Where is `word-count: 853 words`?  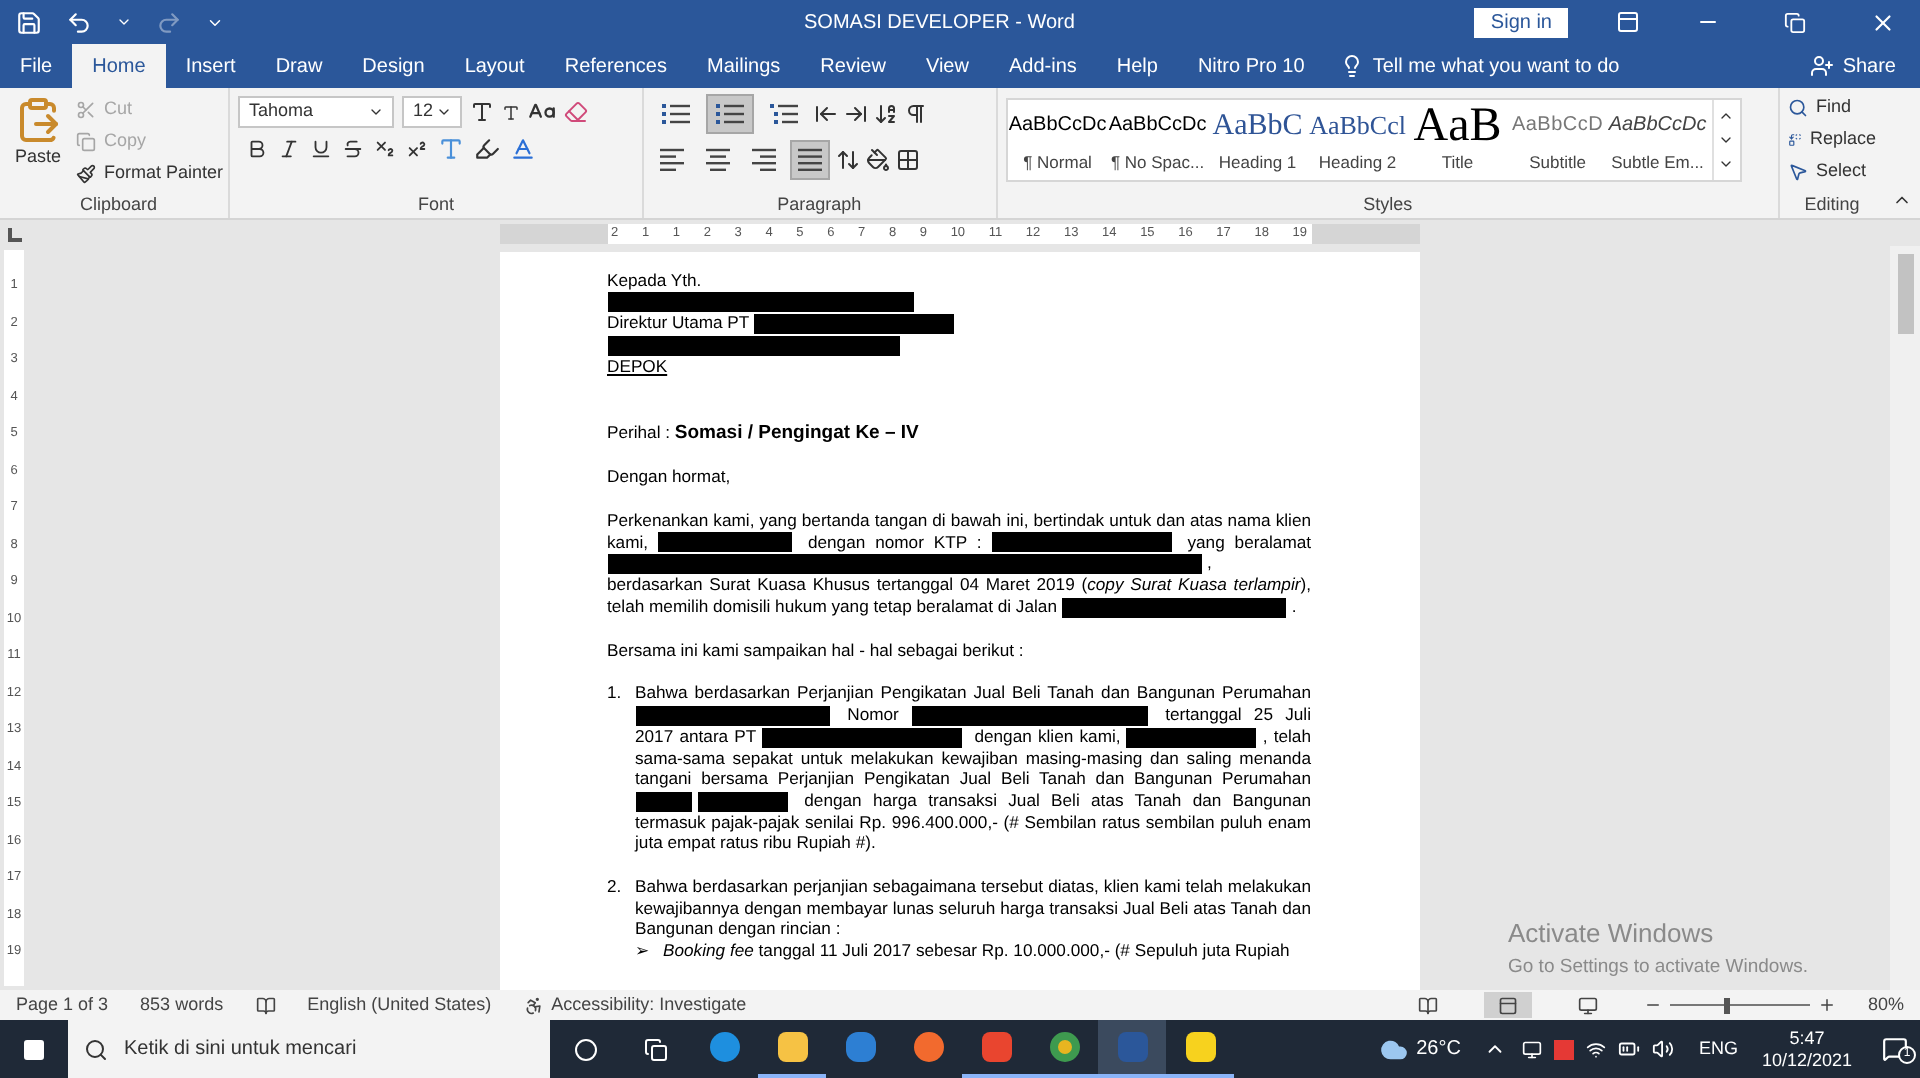
word-count: 853 words is located at coordinates (182, 1005).